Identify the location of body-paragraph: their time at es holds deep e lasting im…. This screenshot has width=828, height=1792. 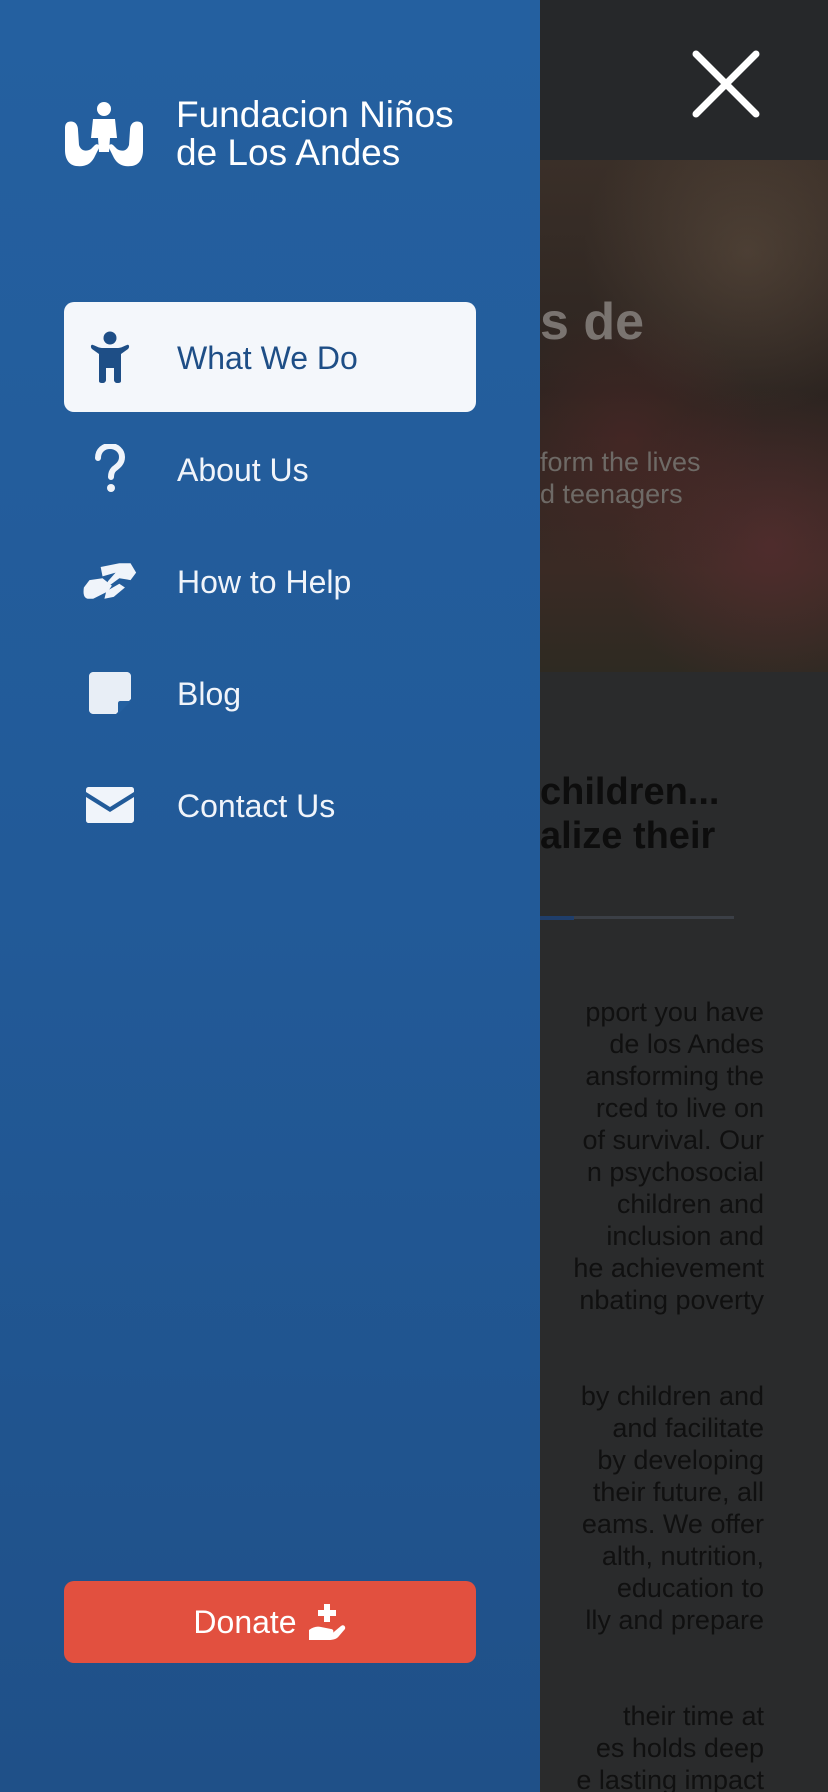
(670, 1746).